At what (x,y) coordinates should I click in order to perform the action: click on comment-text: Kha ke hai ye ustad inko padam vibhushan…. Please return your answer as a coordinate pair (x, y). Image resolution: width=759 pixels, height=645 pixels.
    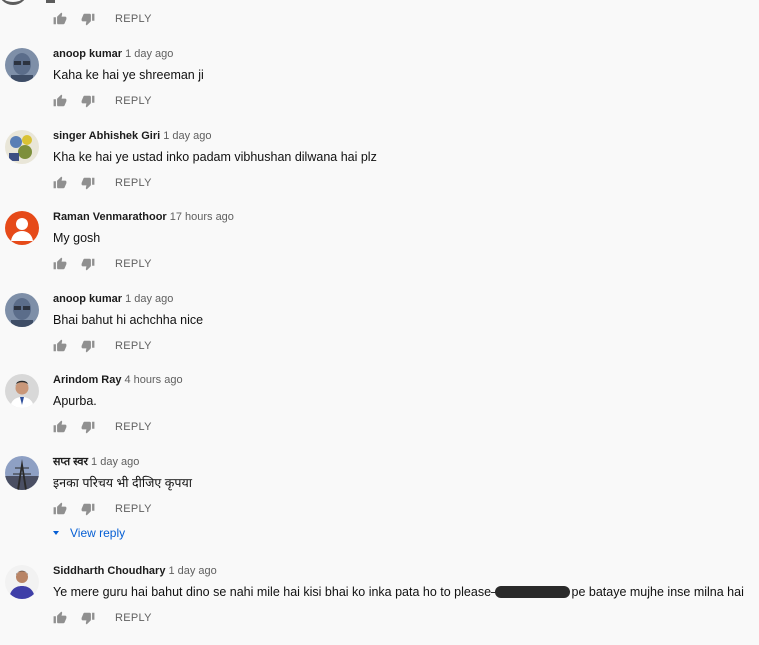
    Looking at the image, I should click on (215, 157).